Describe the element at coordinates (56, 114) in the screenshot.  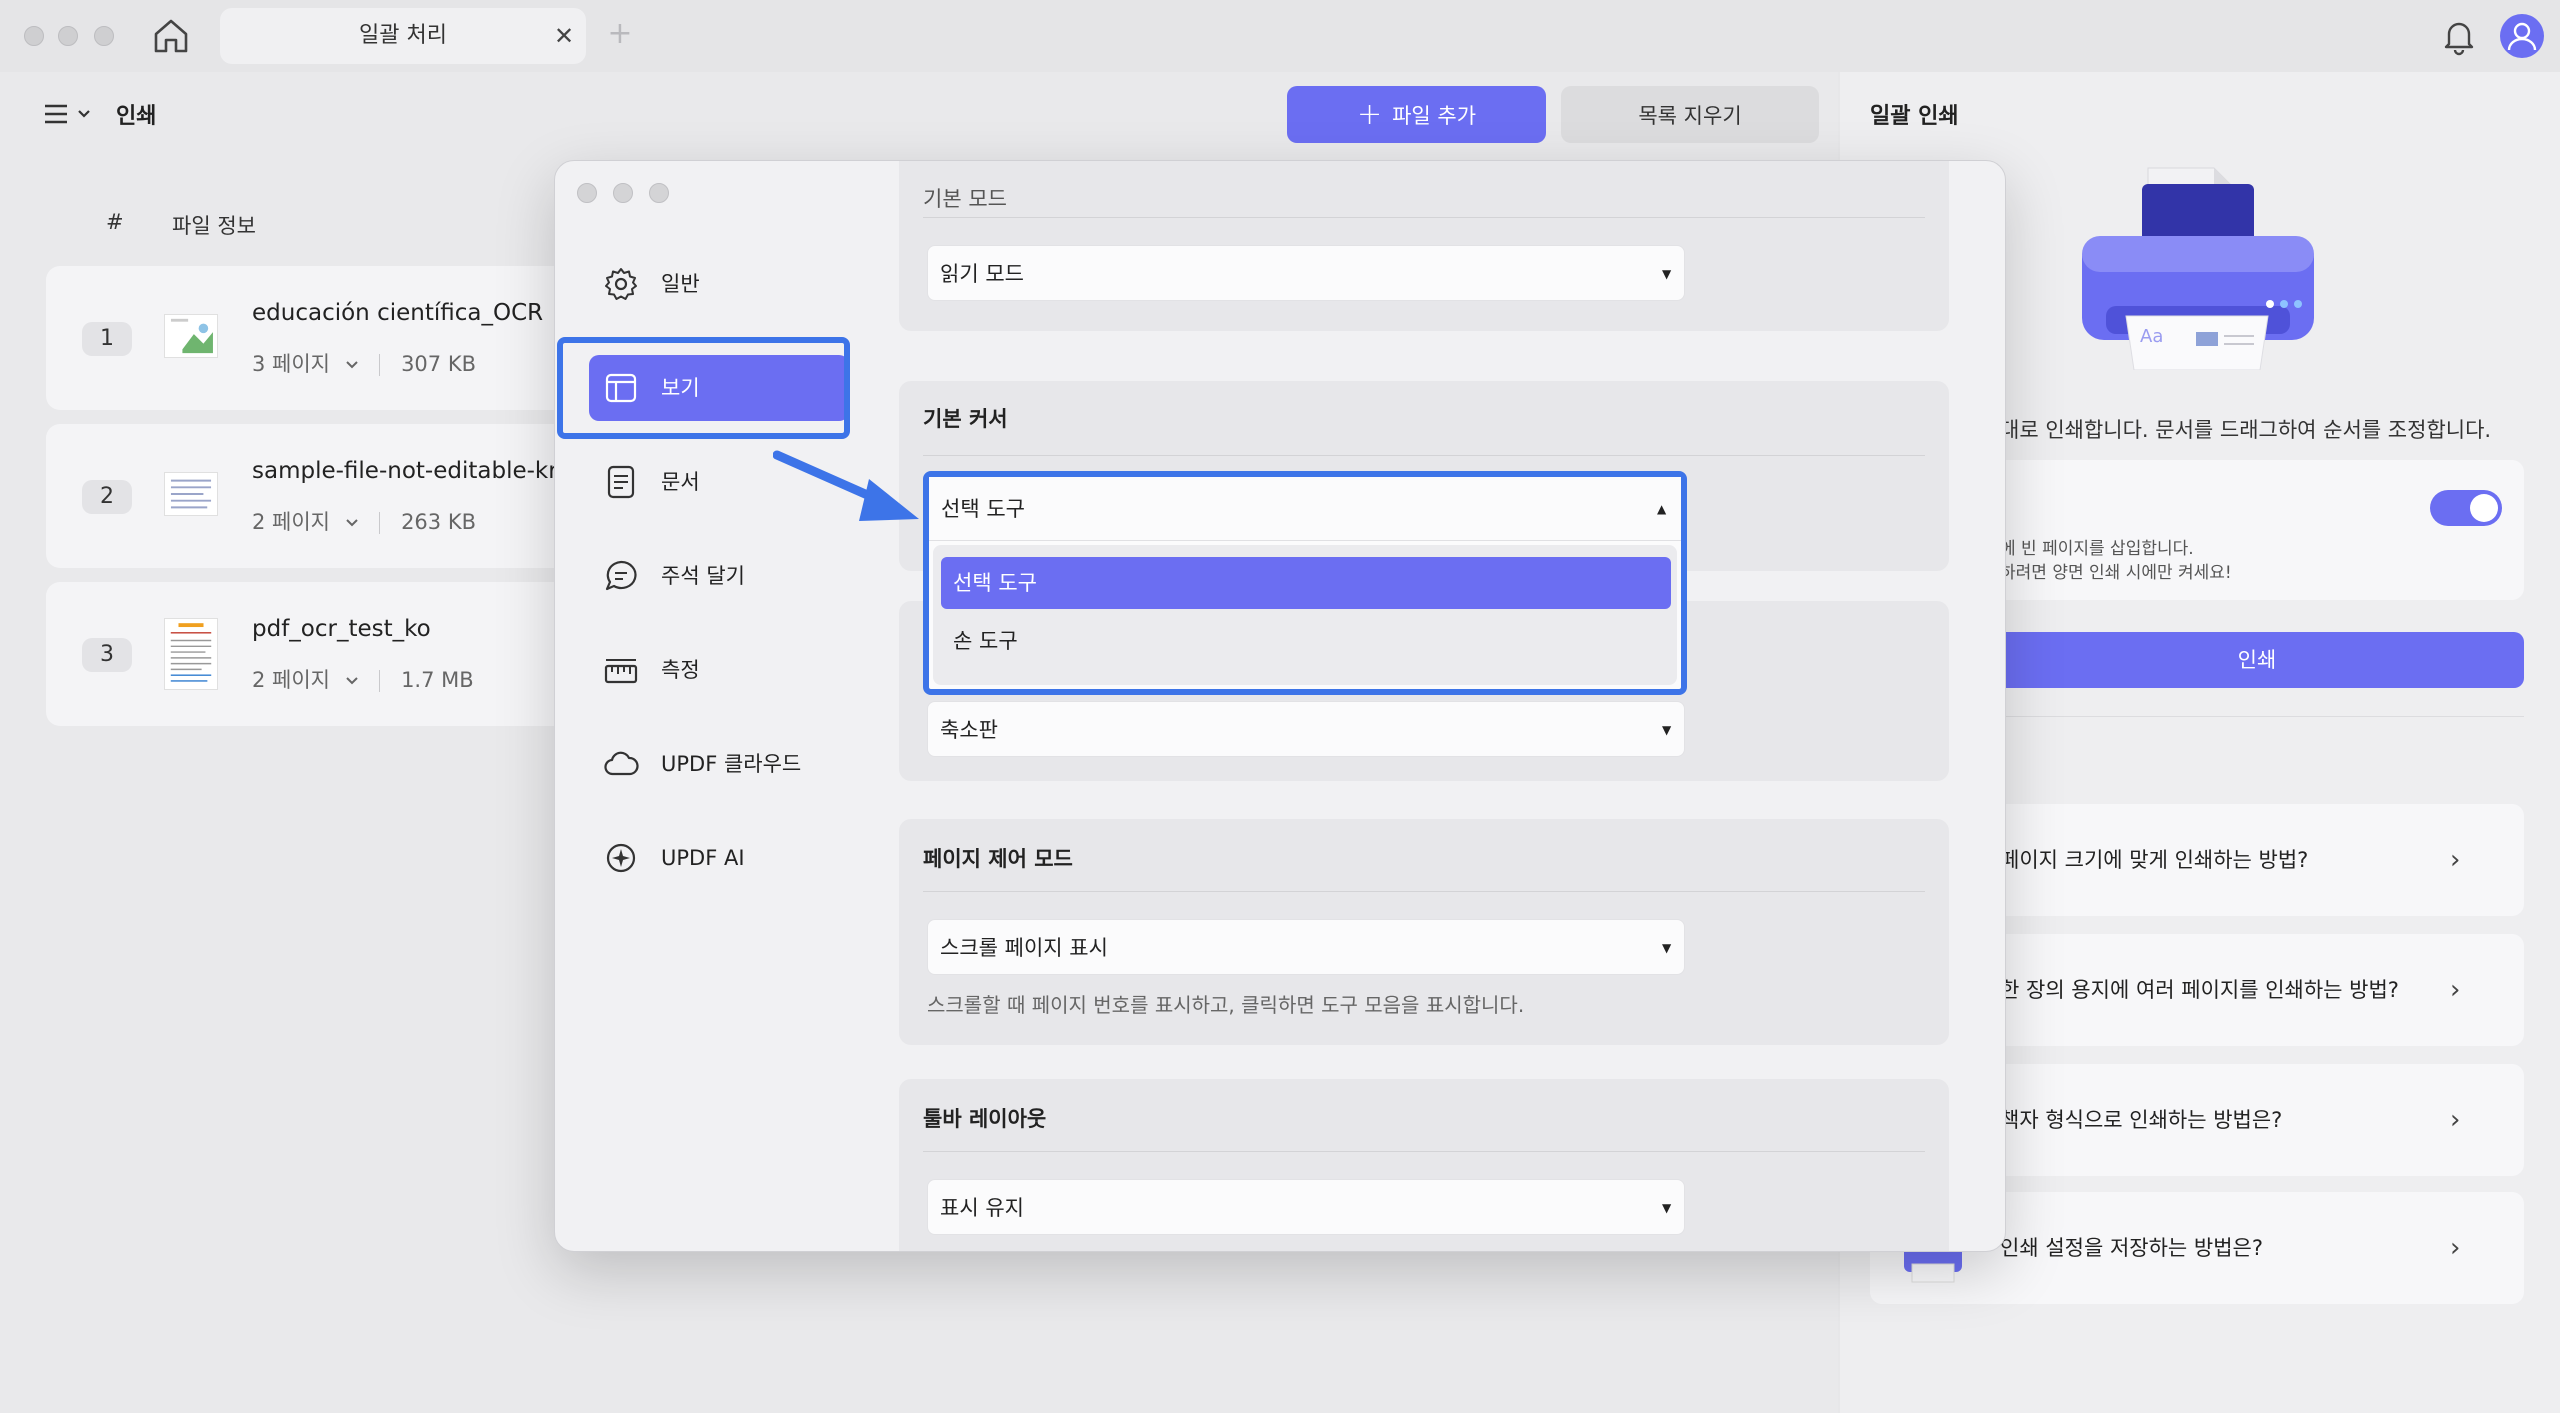
I see `menu-icon` at that location.